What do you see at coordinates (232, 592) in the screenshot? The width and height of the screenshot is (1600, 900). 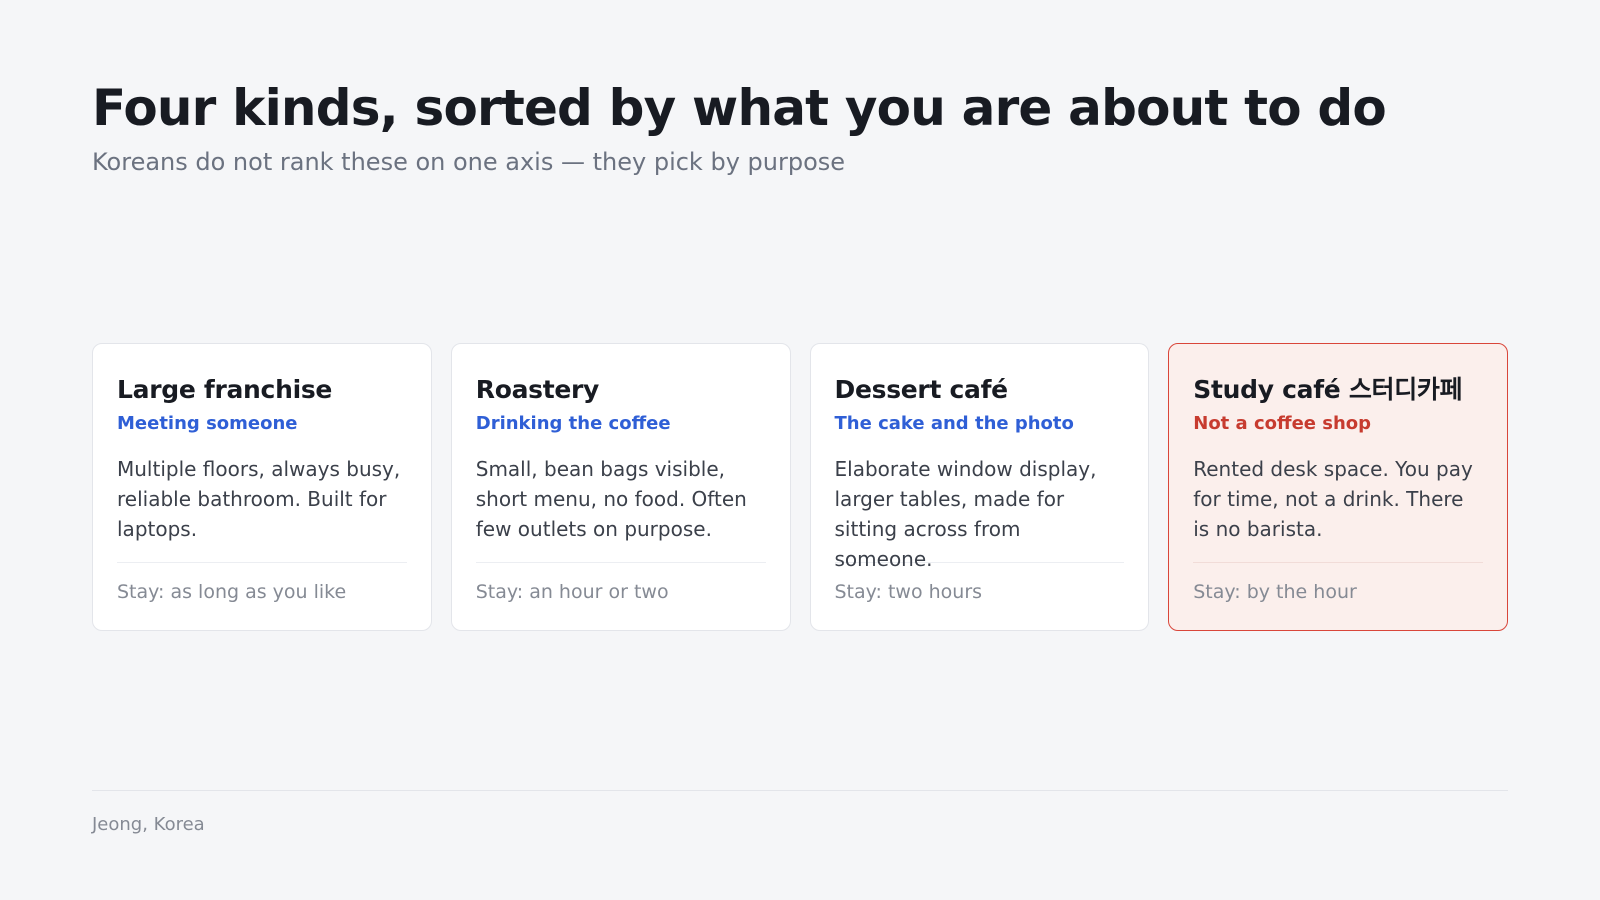 I see `card-stay: Stay: as long as you like` at bounding box center [232, 592].